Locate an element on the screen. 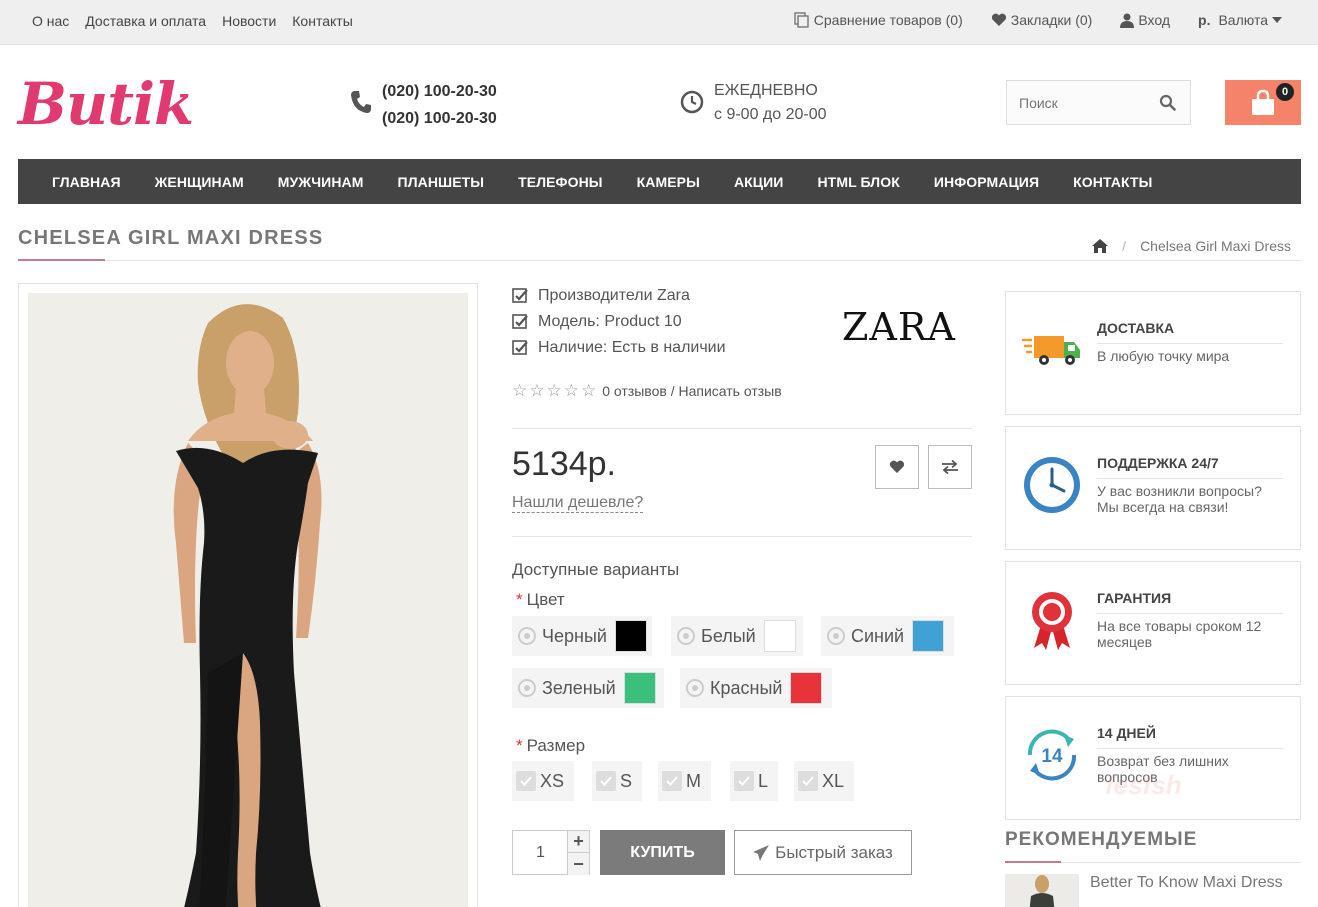  size-option-xs: XS is located at coordinates (543, 781).